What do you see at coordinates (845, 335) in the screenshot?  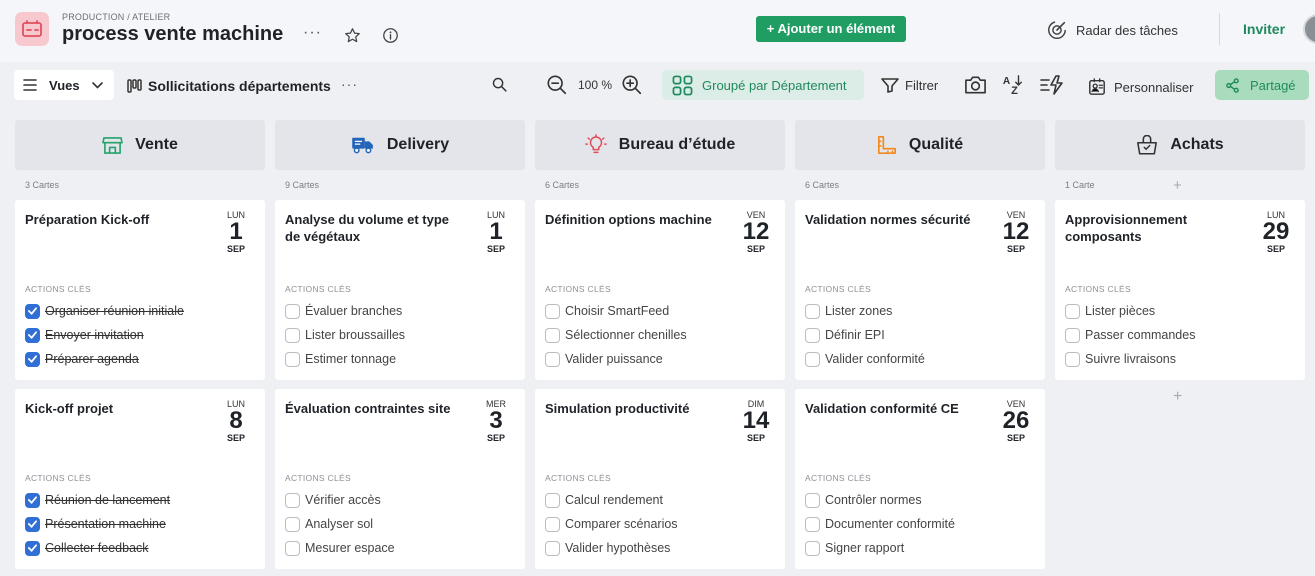 I see `task-item: Définir EPI` at bounding box center [845, 335].